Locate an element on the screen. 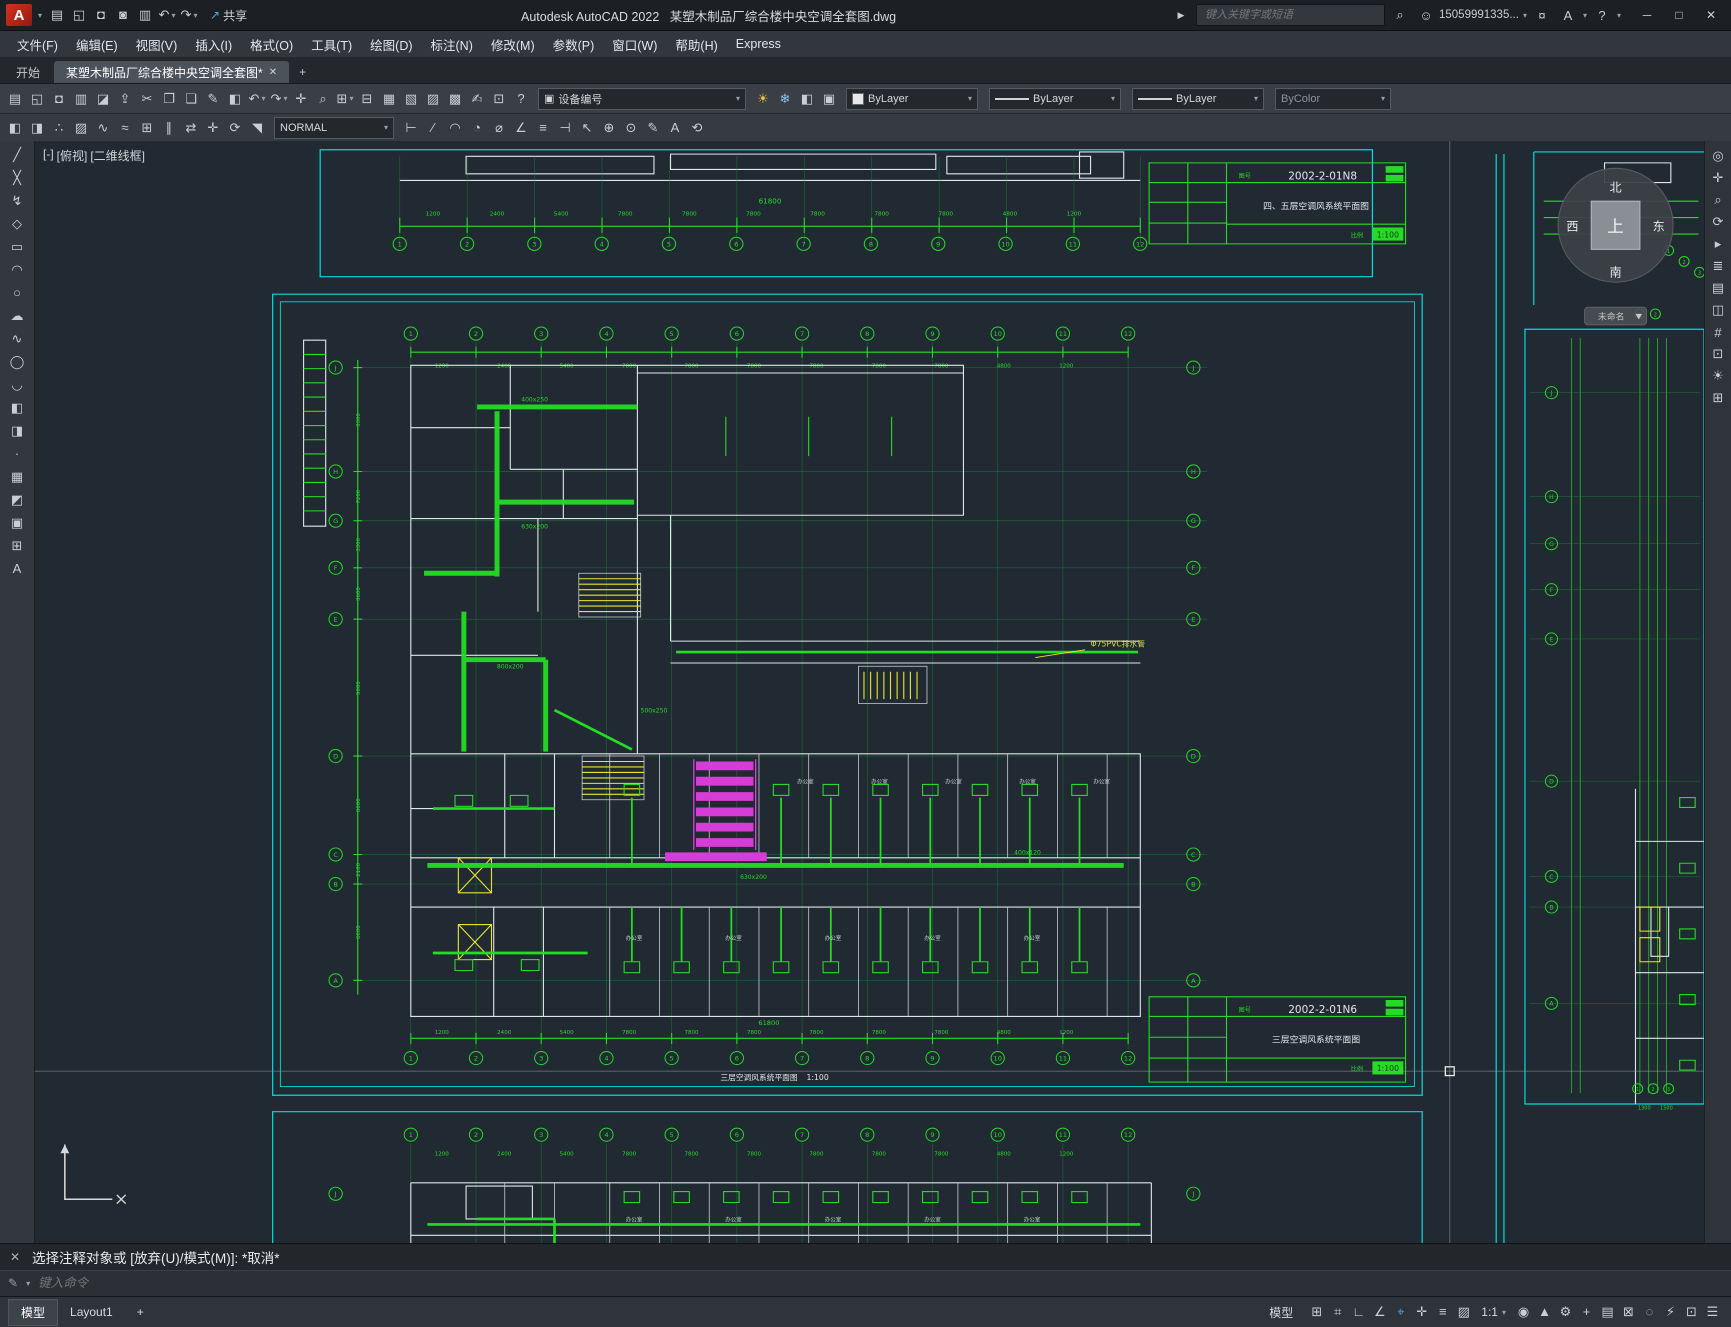 The image size is (1731, 1327). dim-update-icon: ⟲ is located at coordinates (697, 128).